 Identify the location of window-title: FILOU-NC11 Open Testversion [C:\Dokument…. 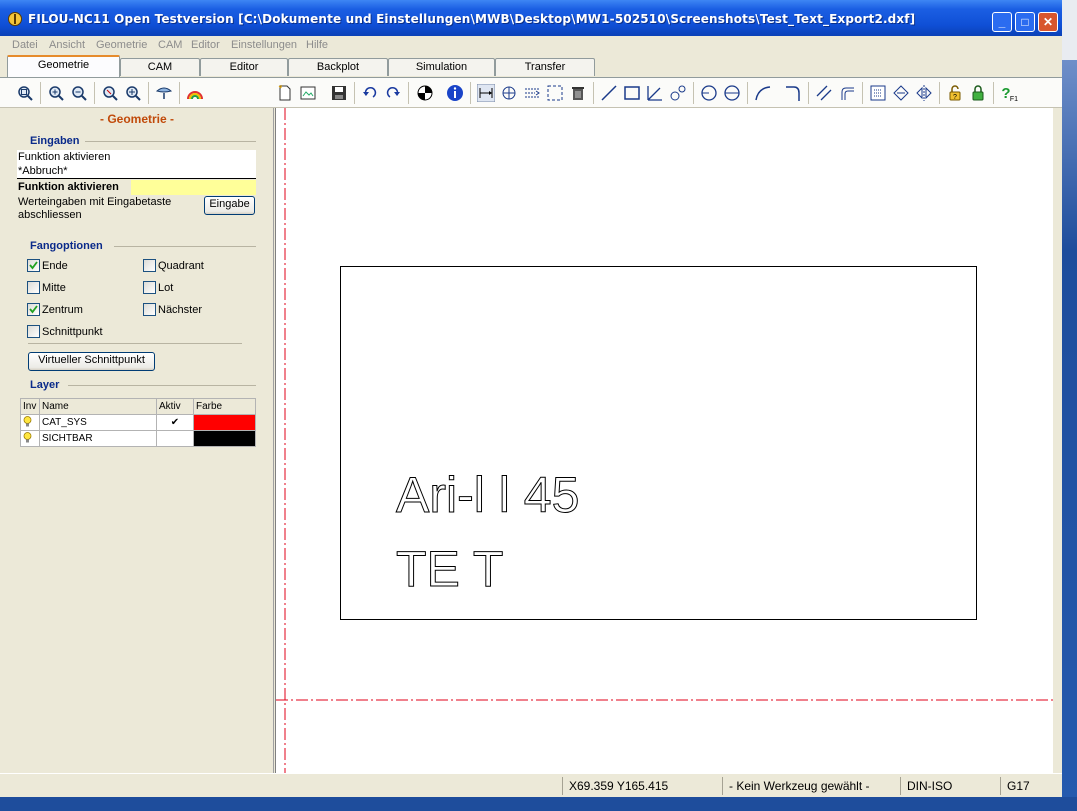
(472, 19).